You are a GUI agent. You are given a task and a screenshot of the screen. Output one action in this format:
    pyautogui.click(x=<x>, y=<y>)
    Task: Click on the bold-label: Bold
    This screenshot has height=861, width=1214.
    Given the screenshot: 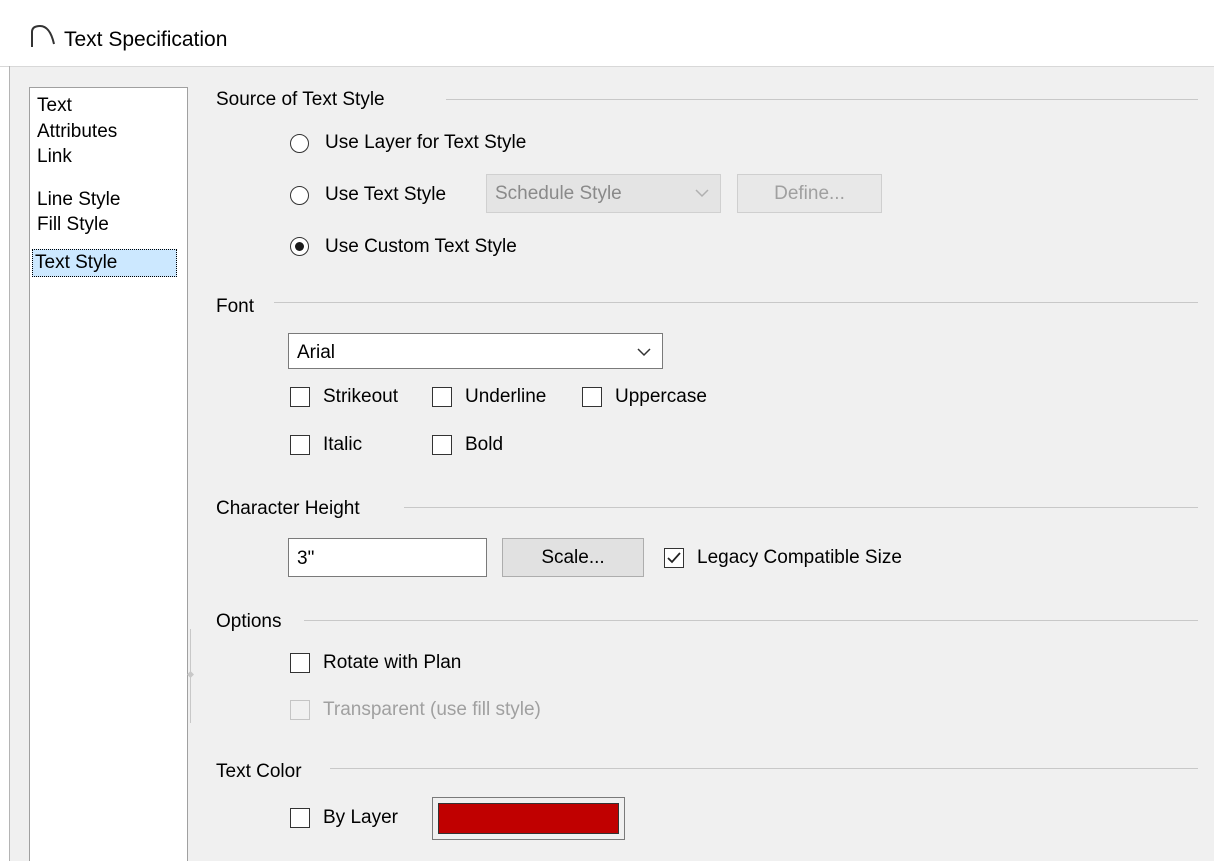 What is the action you would take?
    pyautogui.click(x=484, y=445)
    